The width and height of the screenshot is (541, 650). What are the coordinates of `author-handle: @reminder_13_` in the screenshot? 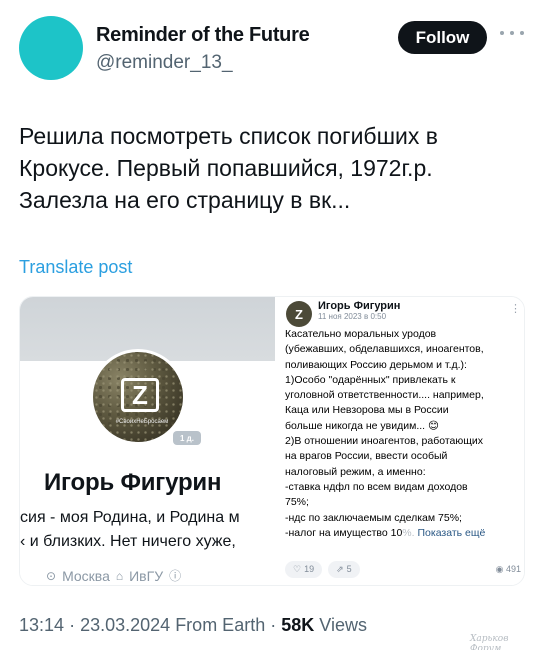 It's located at (164, 63).